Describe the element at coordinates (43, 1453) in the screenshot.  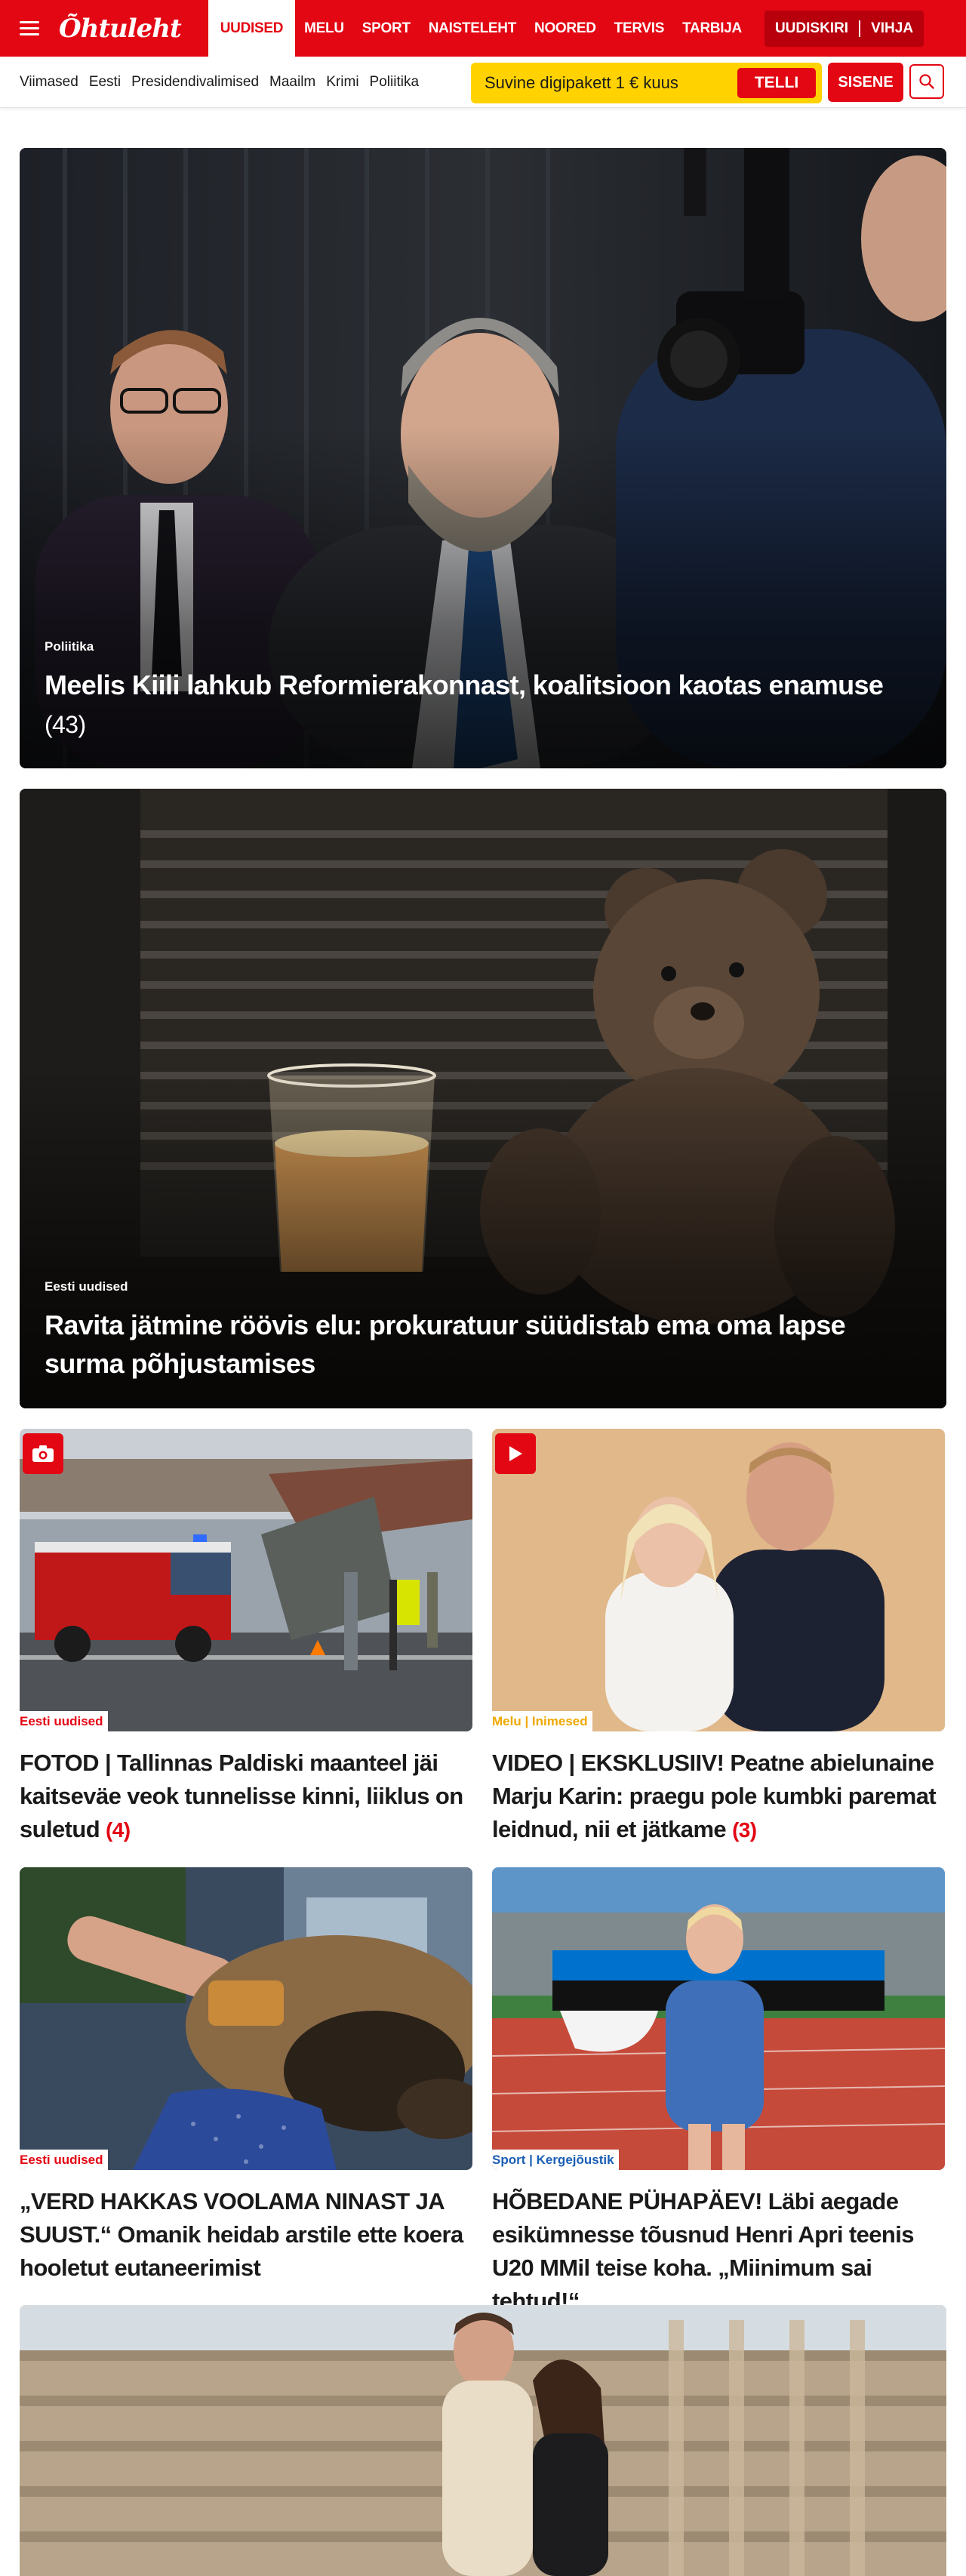
I see `camera-icon` at that location.